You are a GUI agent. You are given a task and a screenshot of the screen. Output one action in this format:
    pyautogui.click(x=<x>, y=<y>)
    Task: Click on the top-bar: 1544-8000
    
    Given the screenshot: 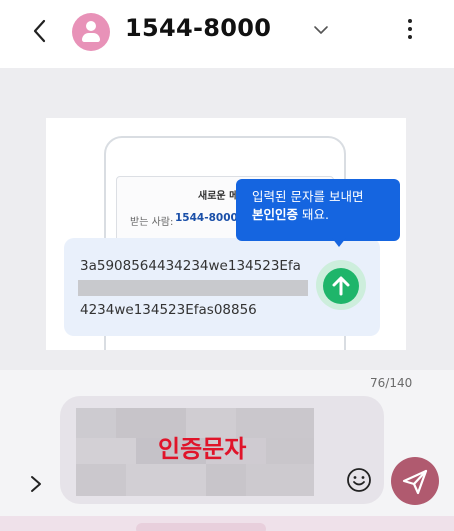 What is the action you would take?
    pyautogui.click(x=227, y=34)
    